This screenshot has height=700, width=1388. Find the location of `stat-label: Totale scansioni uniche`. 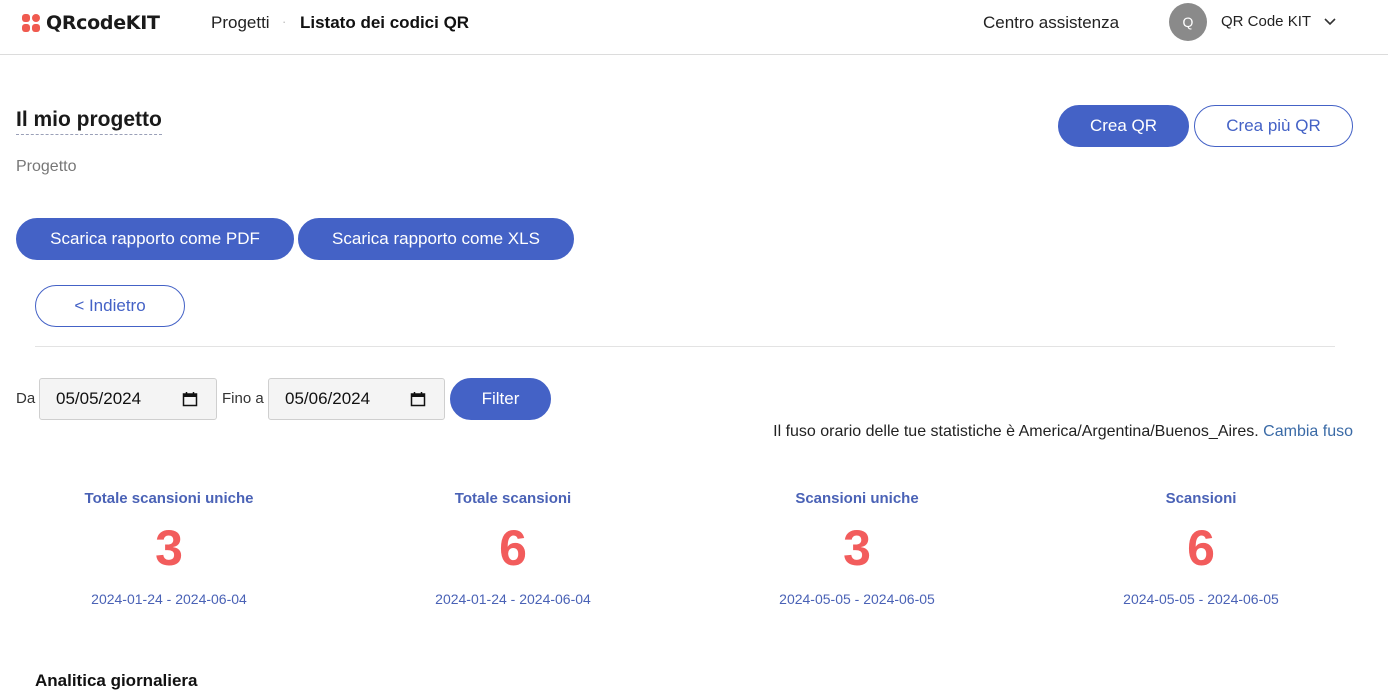

stat-label: Totale scansioni uniche is located at coordinates (169, 498).